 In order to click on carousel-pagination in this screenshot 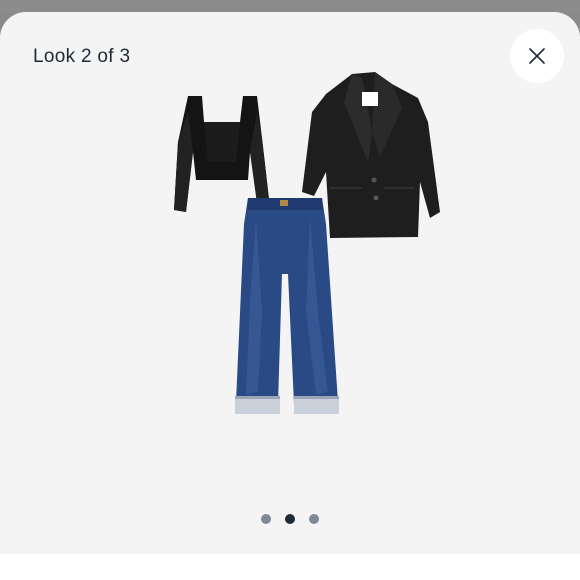, I will do `click(290, 519)`.